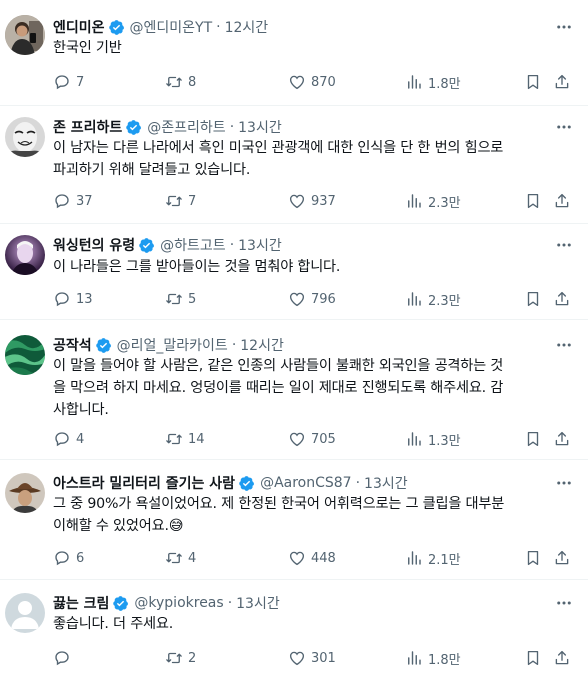 This screenshot has height=684, width=588. What do you see at coordinates (444, 660) in the screenshot?
I see `view-count: 1.8만` at bounding box center [444, 660].